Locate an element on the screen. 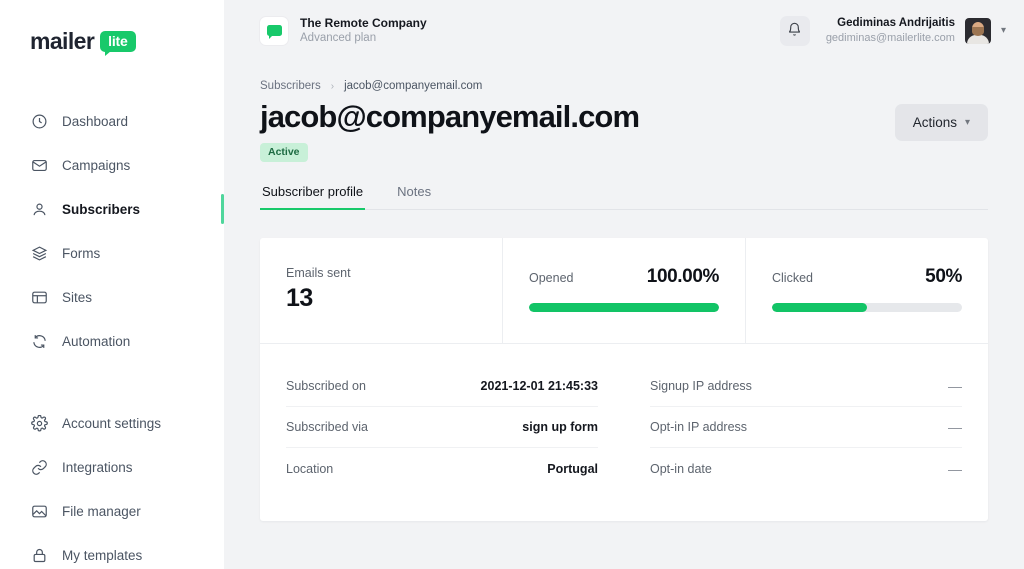  gear-icon is located at coordinates (39, 423).